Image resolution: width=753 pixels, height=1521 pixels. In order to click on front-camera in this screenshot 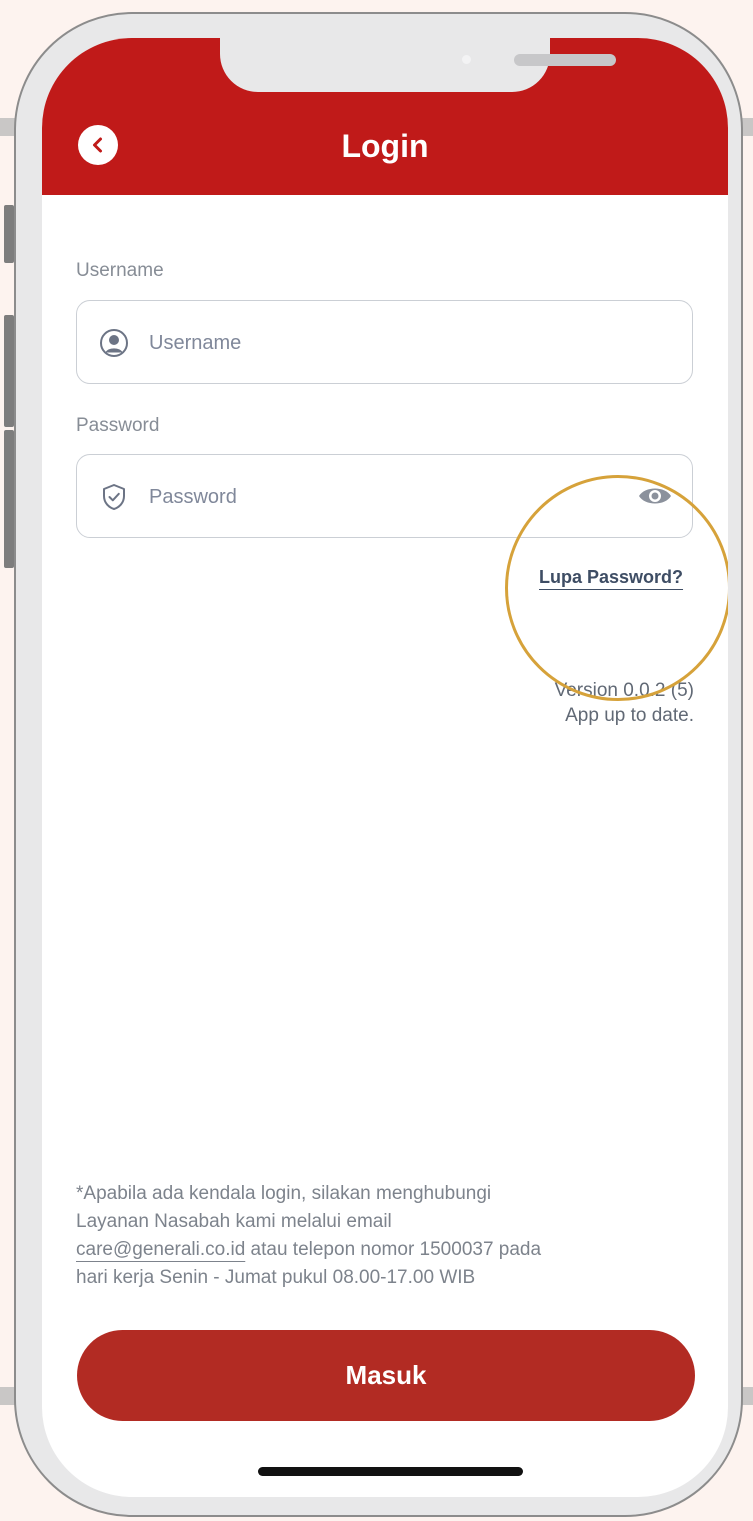, I will do `click(466, 59)`.